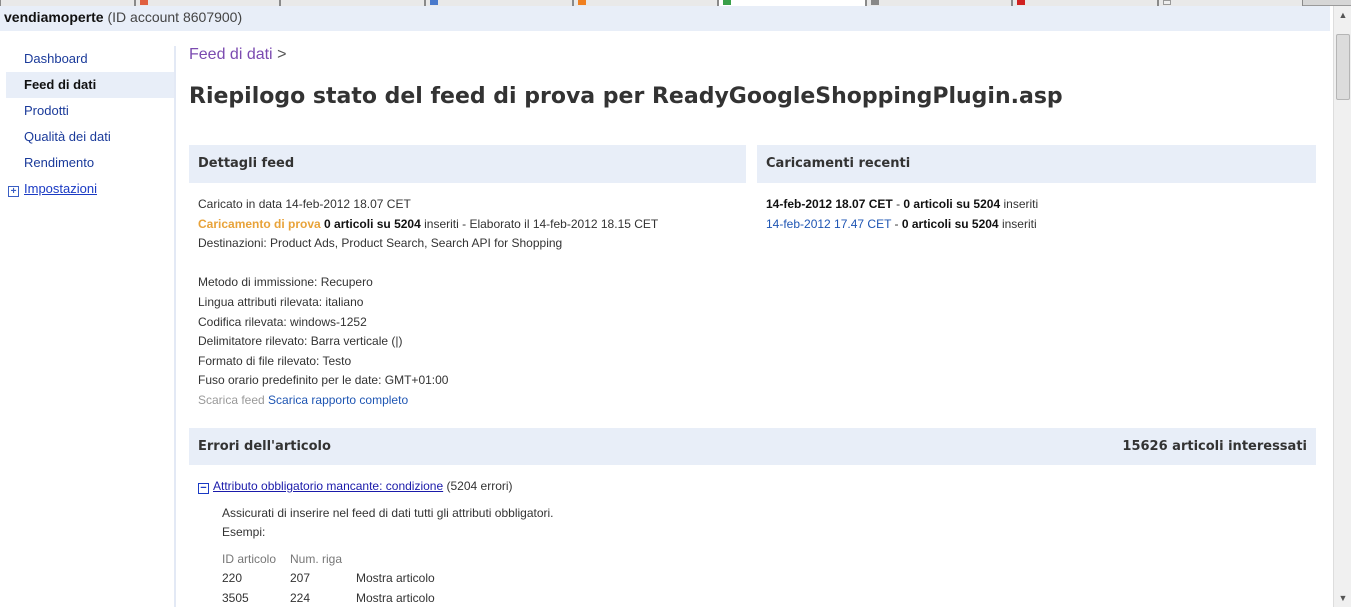  What do you see at coordinates (259, 223) in the screenshot?
I see `test-upload-label: Caricamento di prova` at bounding box center [259, 223].